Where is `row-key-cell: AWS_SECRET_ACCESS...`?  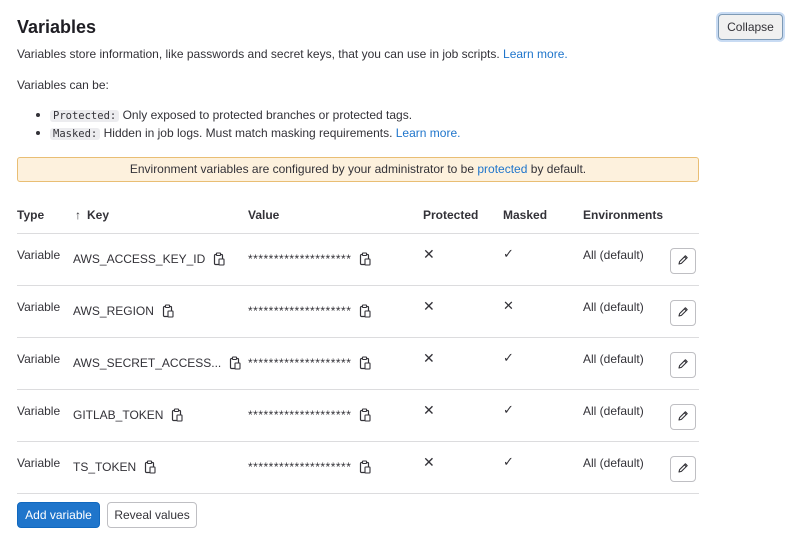 row-key-cell: AWS_SECRET_ACCESS... is located at coordinates (157, 363).